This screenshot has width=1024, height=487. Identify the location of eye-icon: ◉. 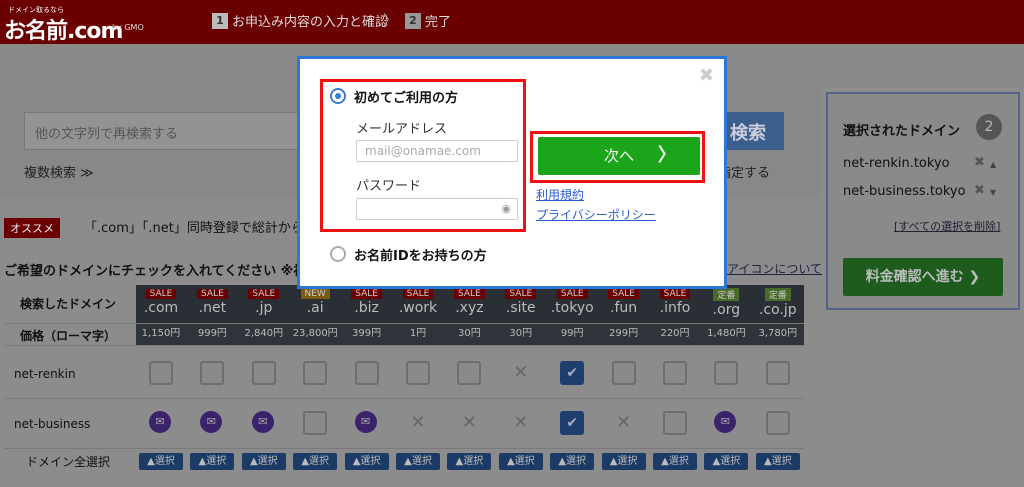
(506, 208).